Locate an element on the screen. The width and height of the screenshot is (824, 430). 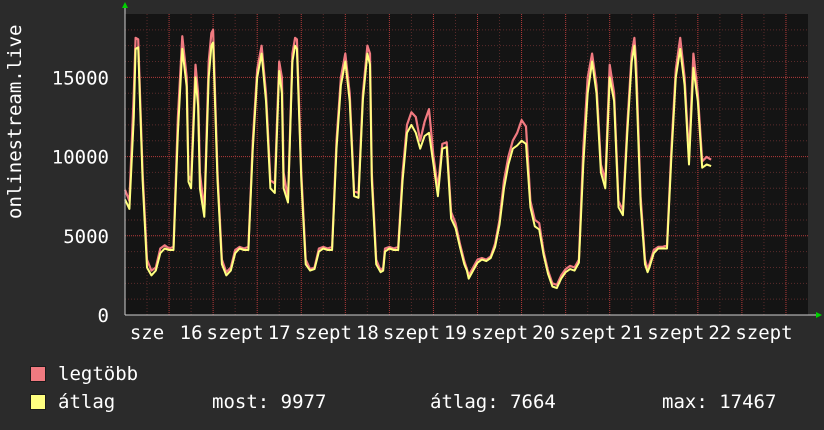
x-axis-arrow-icon is located at coordinates (819, 315).